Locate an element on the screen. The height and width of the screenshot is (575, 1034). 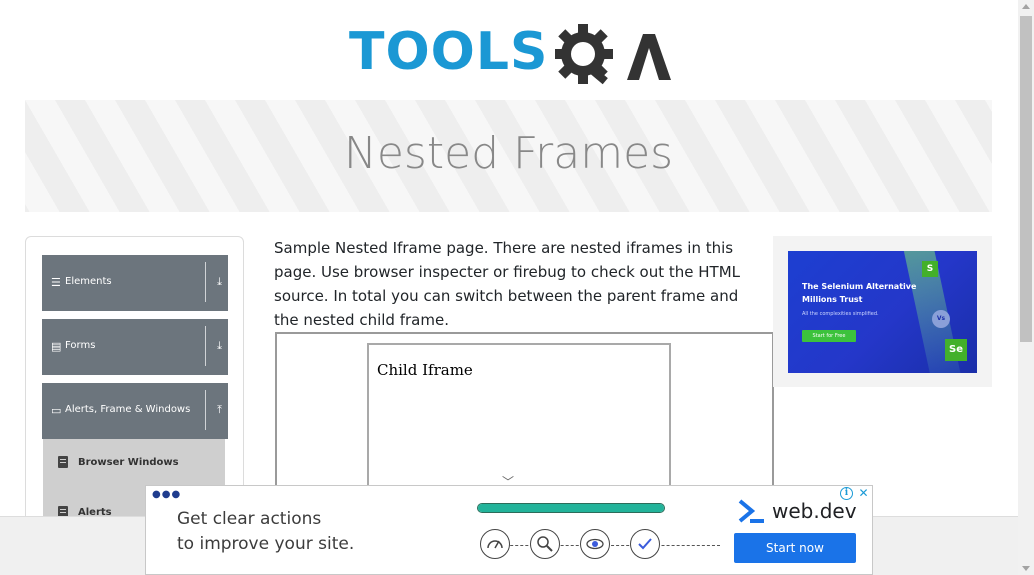
info-icon: i is located at coordinates (846, 493).